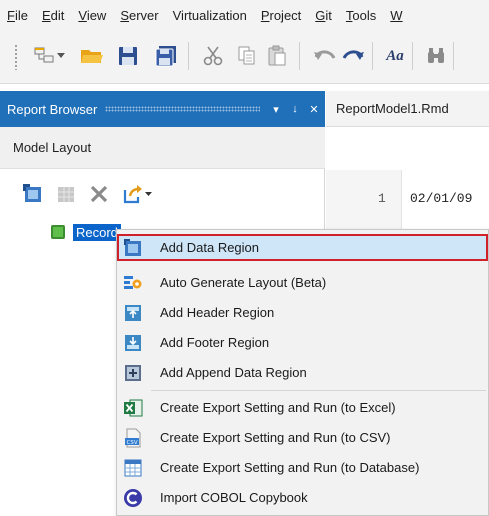 The height and width of the screenshot is (516, 489). I want to click on menu-item-auto-generate-layout: Auto Generate Layout (Beta), so click(302, 282).